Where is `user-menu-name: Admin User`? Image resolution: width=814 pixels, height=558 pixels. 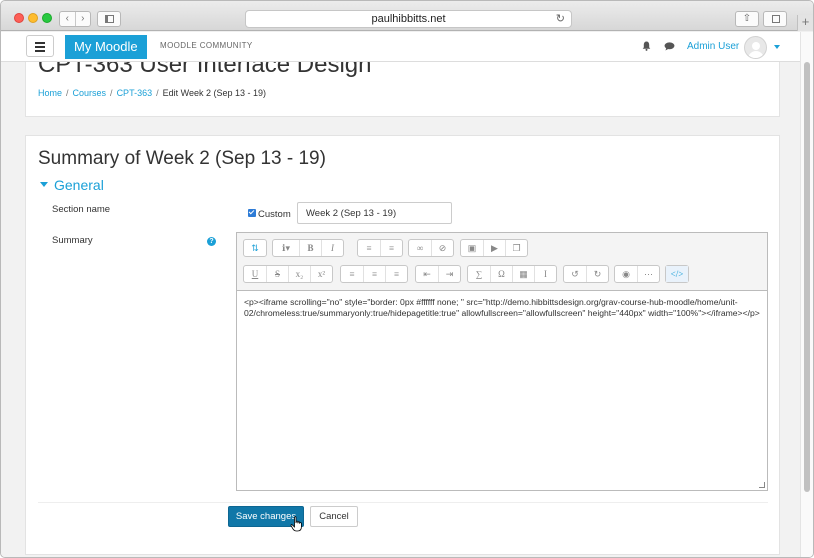 user-menu-name: Admin User is located at coordinates (713, 46).